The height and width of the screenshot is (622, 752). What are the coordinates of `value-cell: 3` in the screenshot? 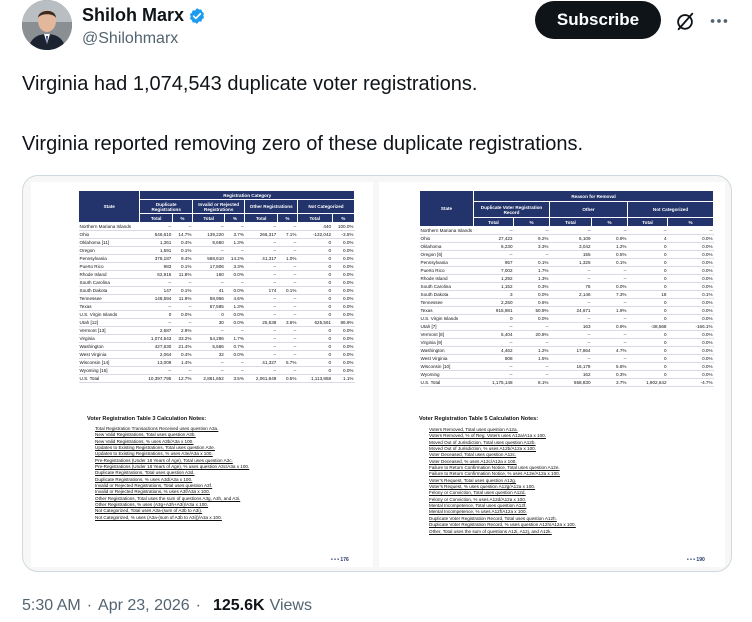 It's located at (493, 294).